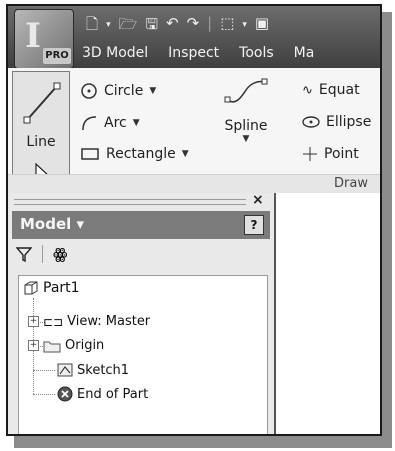 The image size is (395, 451). I want to click on circle-tool: Circle ▼, so click(118, 91).